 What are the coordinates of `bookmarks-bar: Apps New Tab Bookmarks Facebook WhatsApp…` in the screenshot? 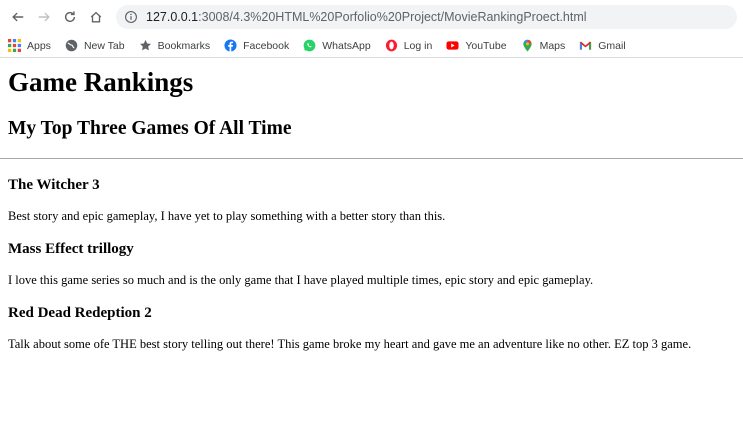 It's located at (371, 46).